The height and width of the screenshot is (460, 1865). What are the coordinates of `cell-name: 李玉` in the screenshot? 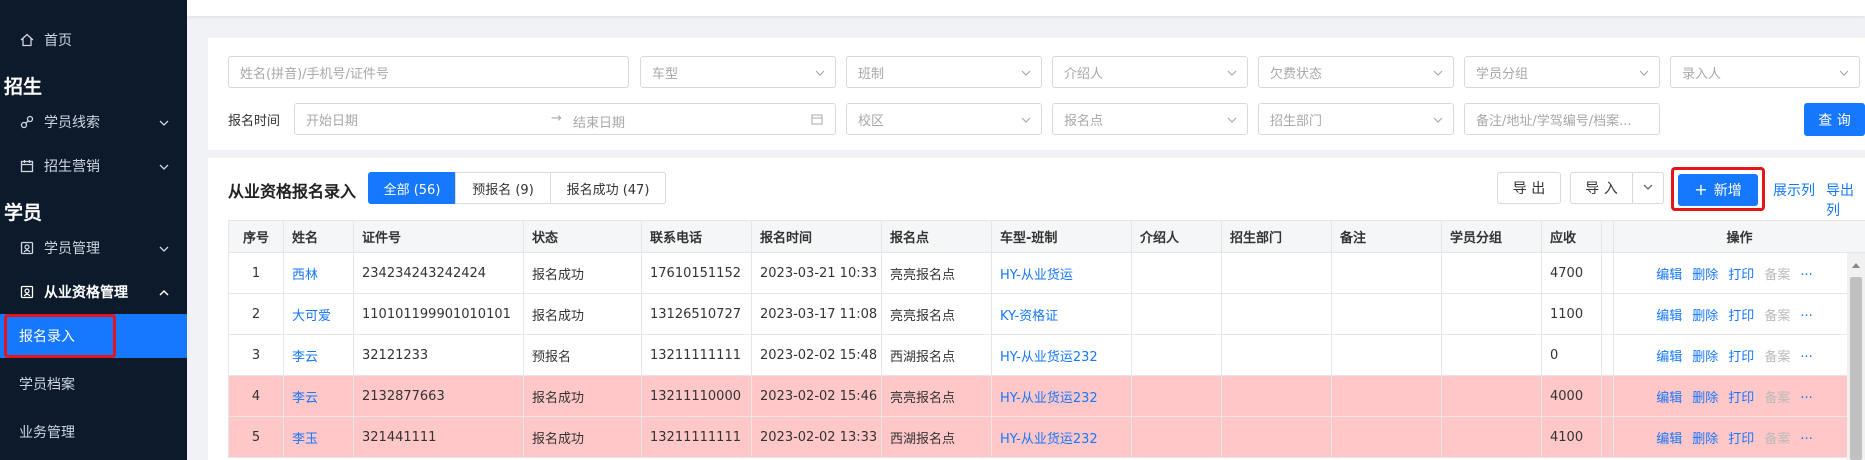 It's located at (318, 437).